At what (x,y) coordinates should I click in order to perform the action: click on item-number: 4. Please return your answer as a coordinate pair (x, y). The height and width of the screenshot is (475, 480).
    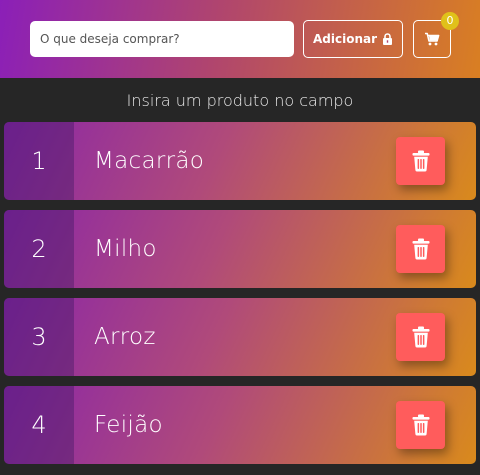
    Looking at the image, I should click on (39, 425).